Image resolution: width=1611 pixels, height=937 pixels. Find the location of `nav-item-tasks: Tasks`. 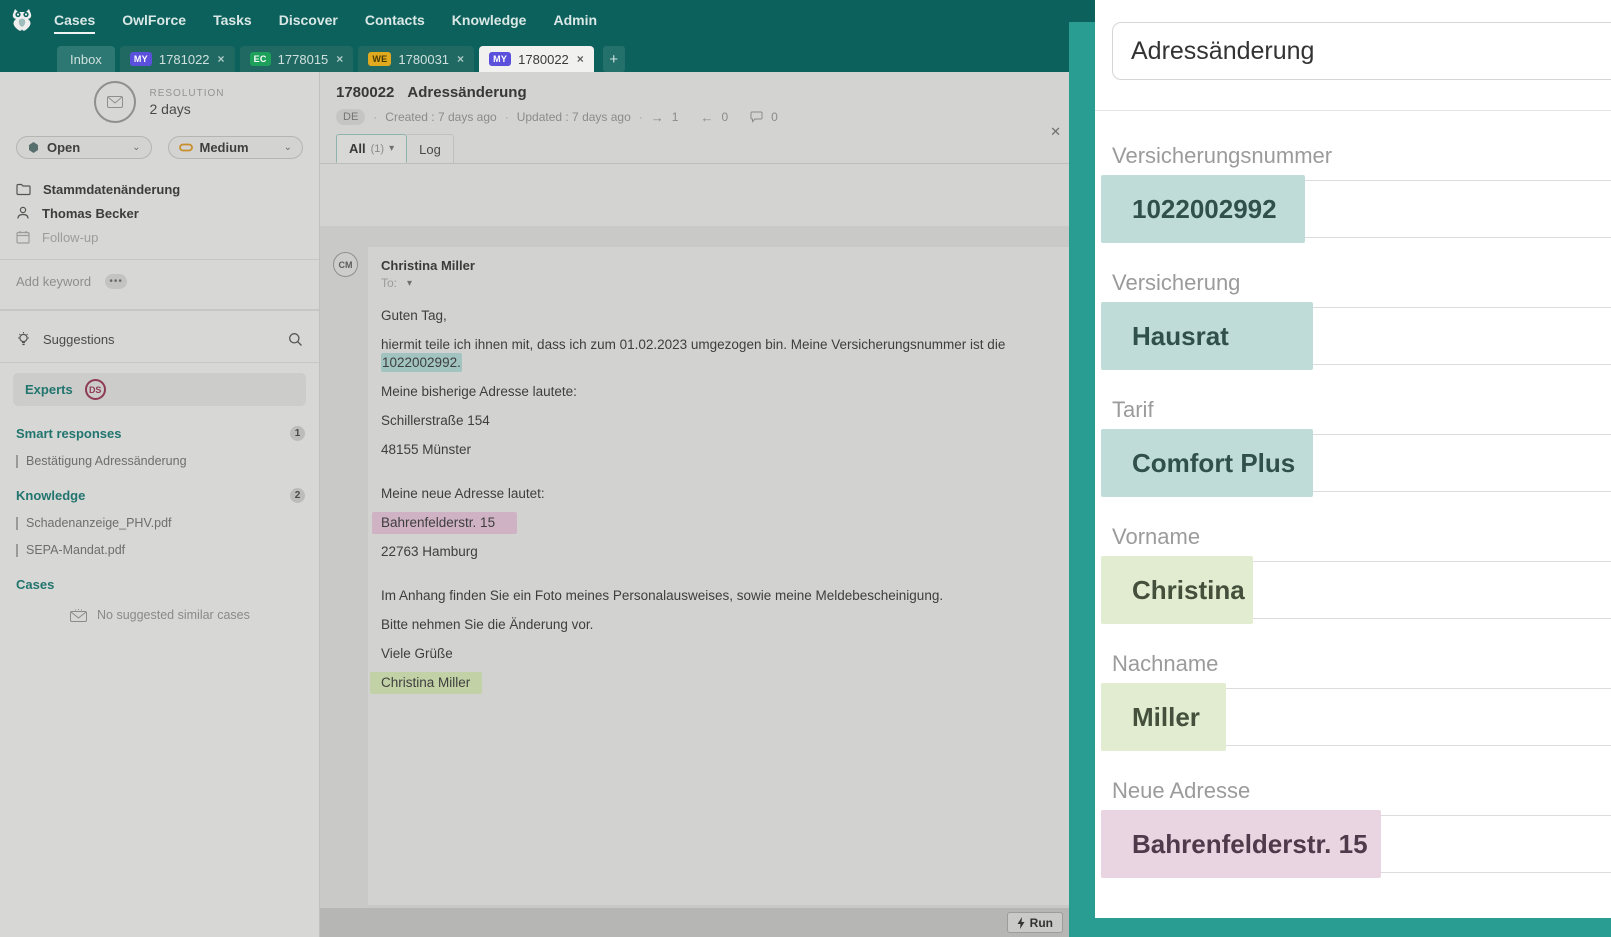

nav-item-tasks: Tasks is located at coordinates (232, 20).